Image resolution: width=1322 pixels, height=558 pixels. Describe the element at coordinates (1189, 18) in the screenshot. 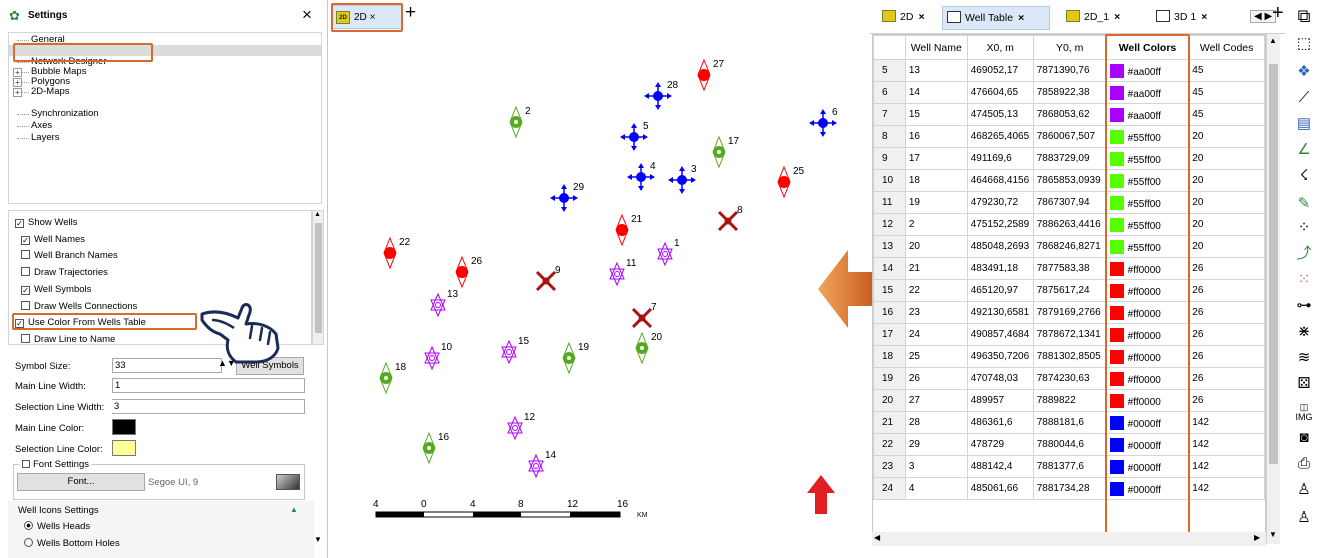

I see `tab-3d-1: 3D 1 ×` at that location.